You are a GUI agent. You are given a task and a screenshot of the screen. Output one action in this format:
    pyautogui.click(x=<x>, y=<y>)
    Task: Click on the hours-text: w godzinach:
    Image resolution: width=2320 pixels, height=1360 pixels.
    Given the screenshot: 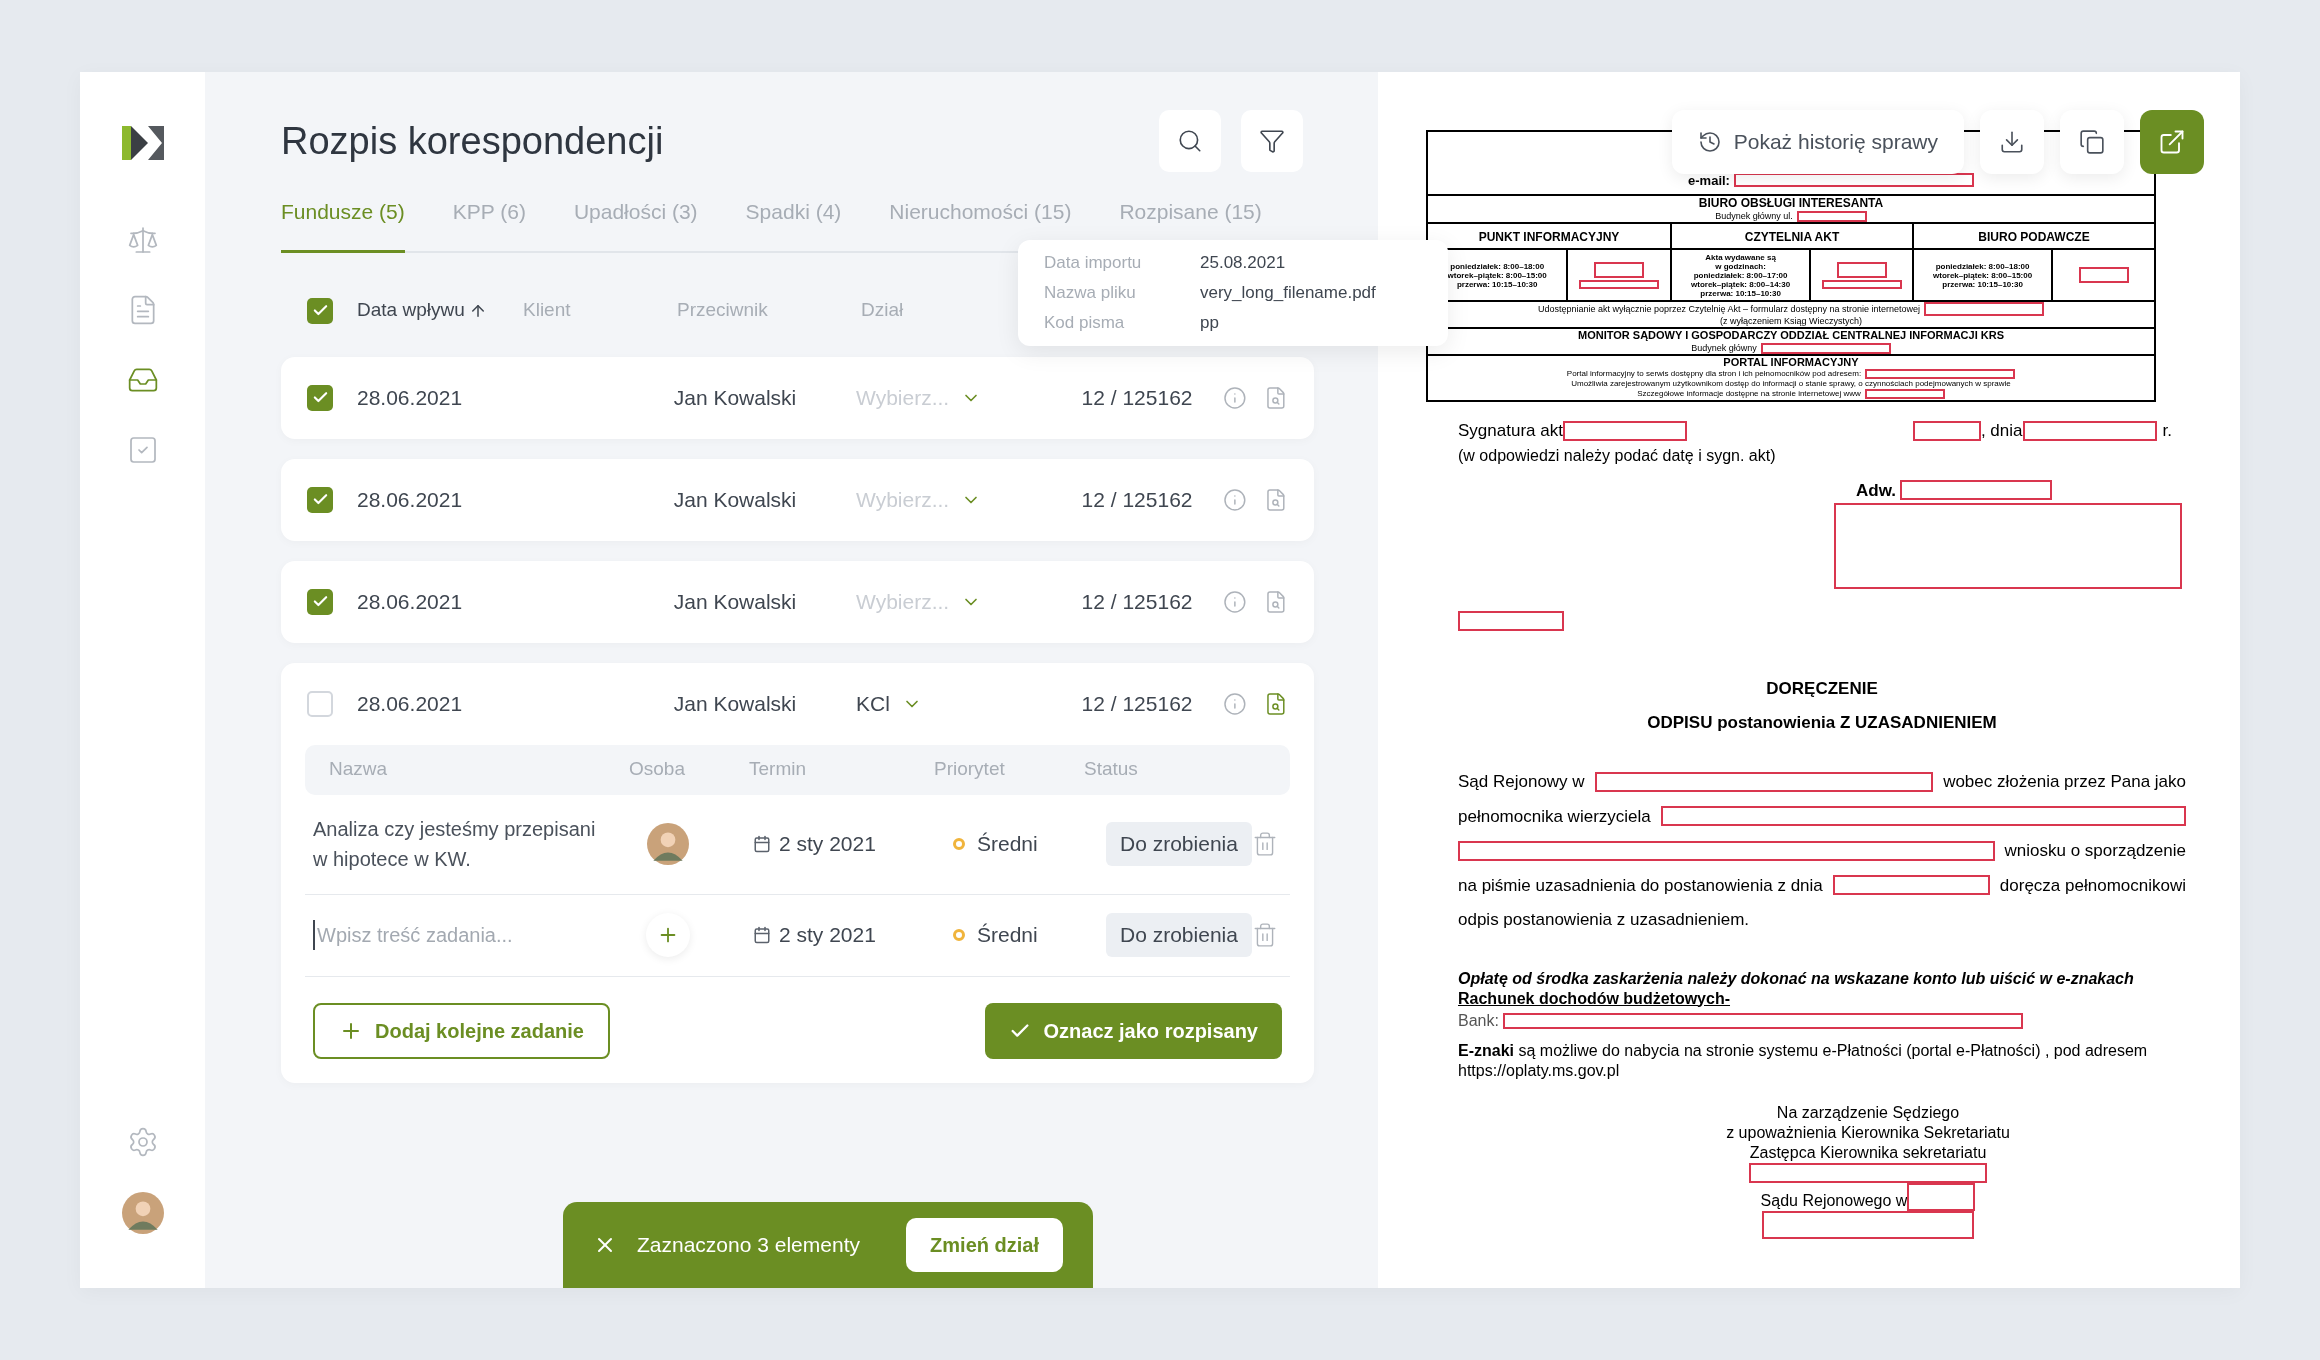 What is the action you would take?
    pyautogui.click(x=1740, y=266)
    